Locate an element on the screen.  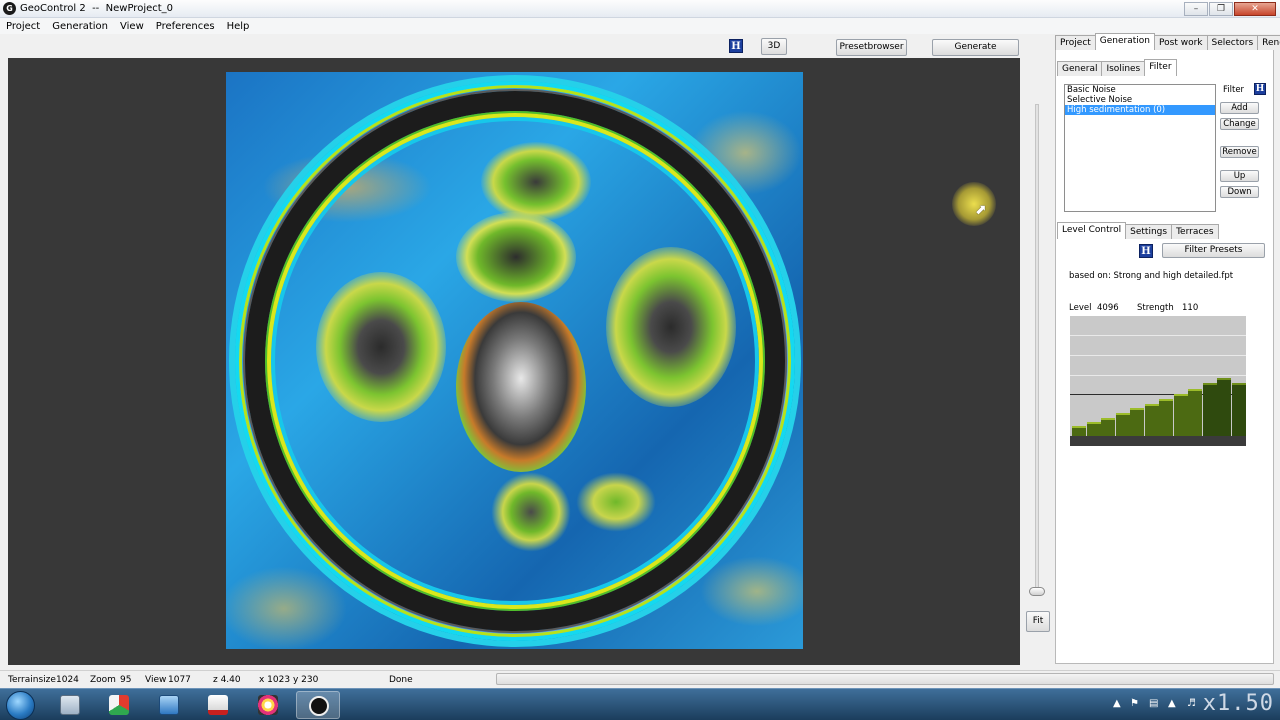
filter-label: Filter is located at coordinates (1234, 90).